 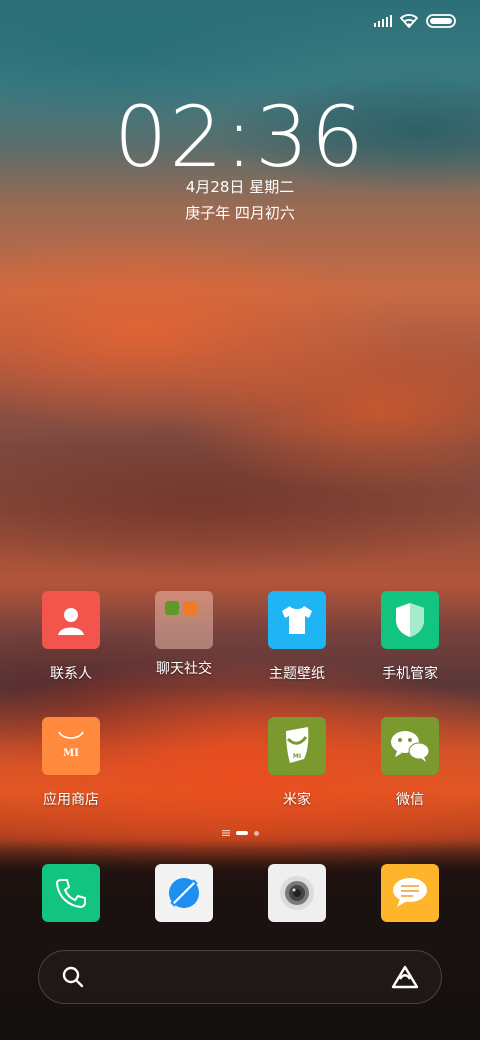 I want to click on app-store: MI 应用商店, so click(x=71, y=763).